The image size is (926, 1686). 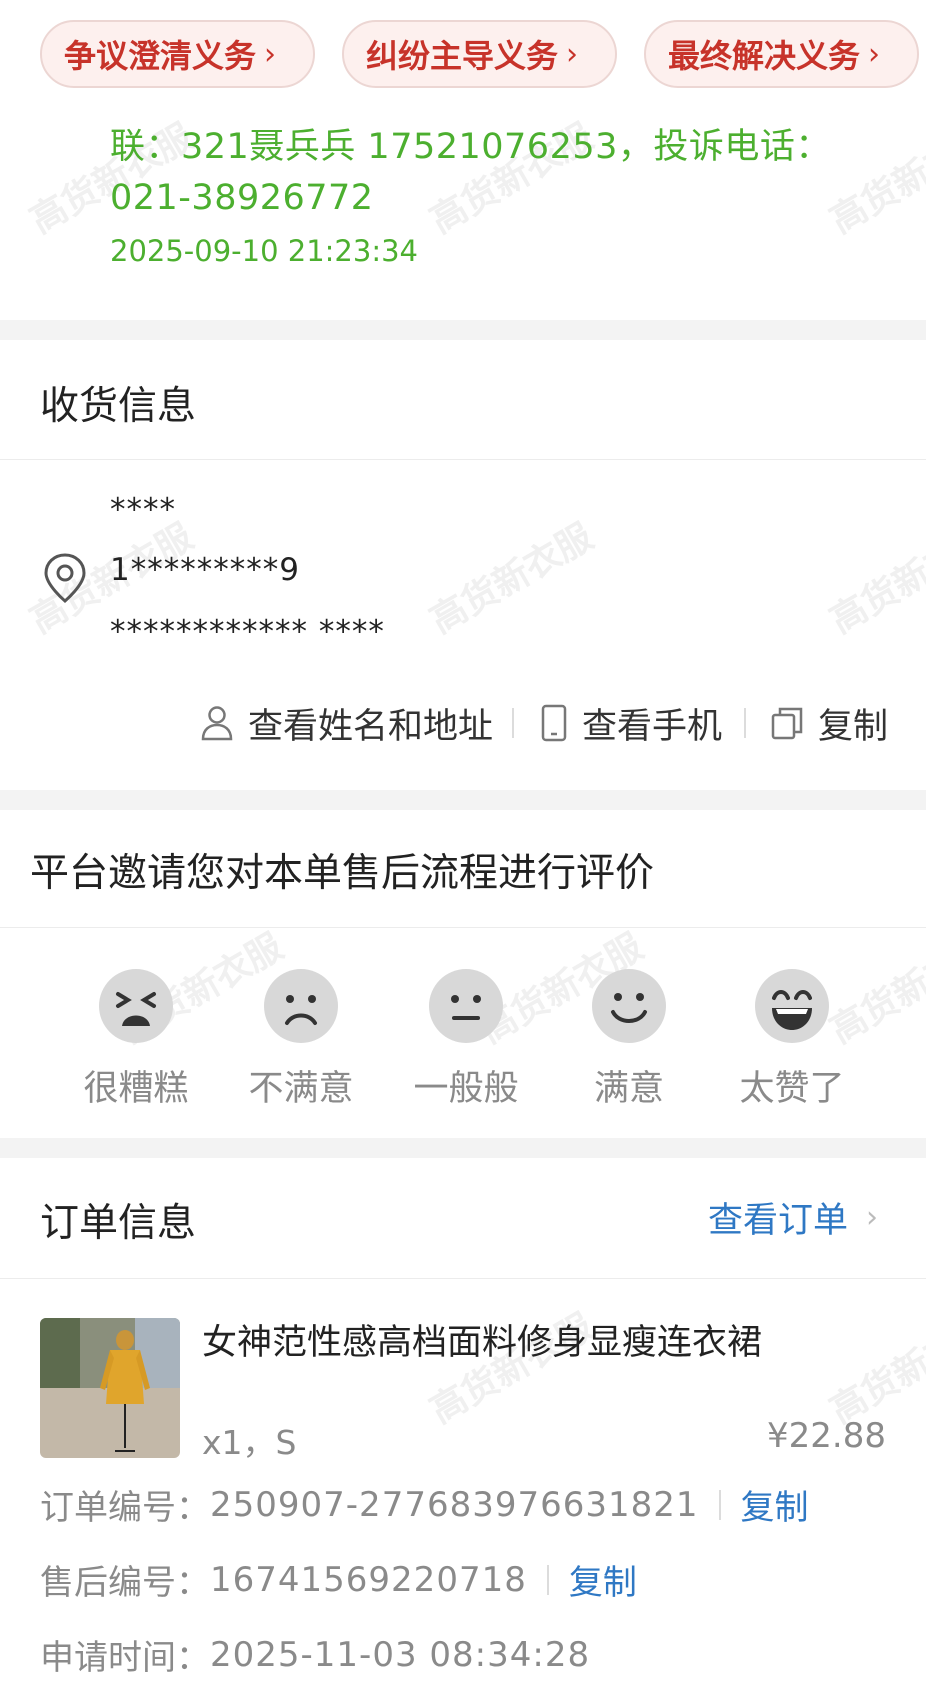 What do you see at coordinates (342, 873) in the screenshot?
I see `rating-invite-title: 平台邀请您对本单售后流程进行评价` at bounding box center [342, 873].